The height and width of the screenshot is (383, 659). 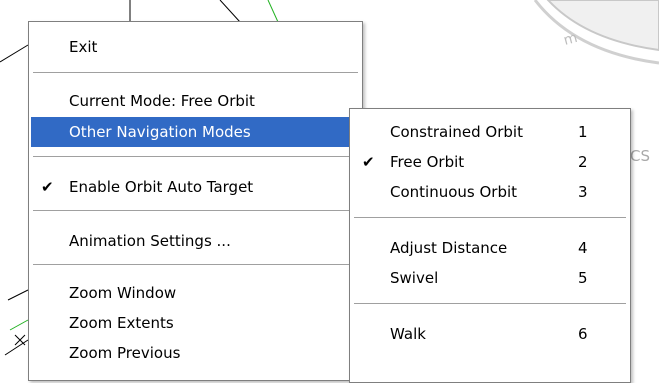 I want to click on submenu-item-label: Continuous Orbit, so click(x=454, y=192).